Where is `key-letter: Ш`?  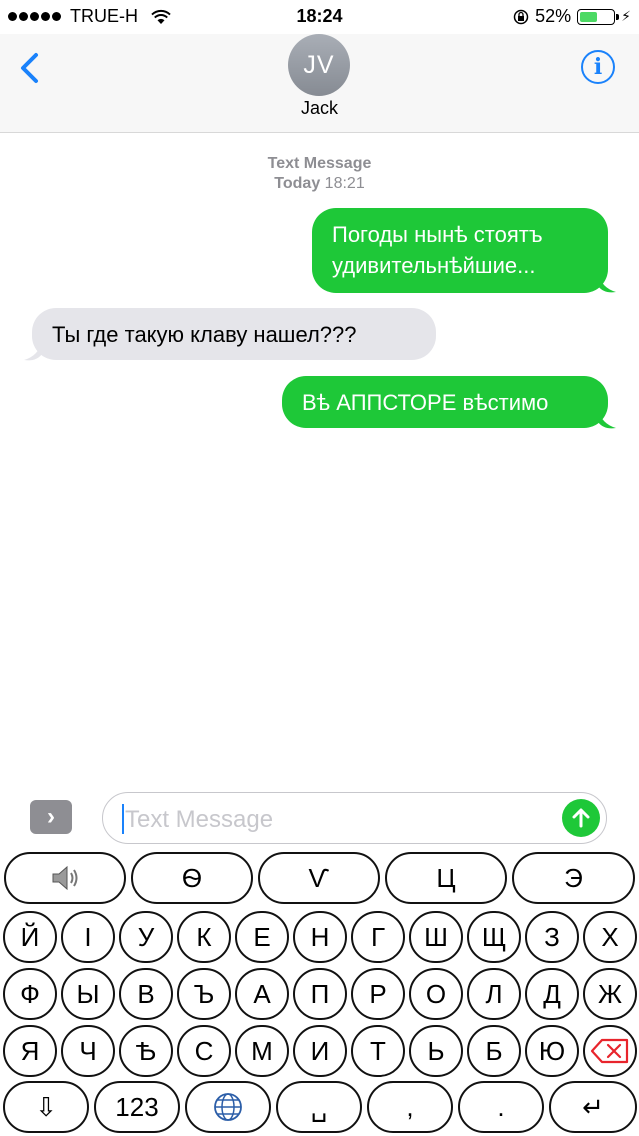
key-letter: Ш is located at coordinates (436, 937).